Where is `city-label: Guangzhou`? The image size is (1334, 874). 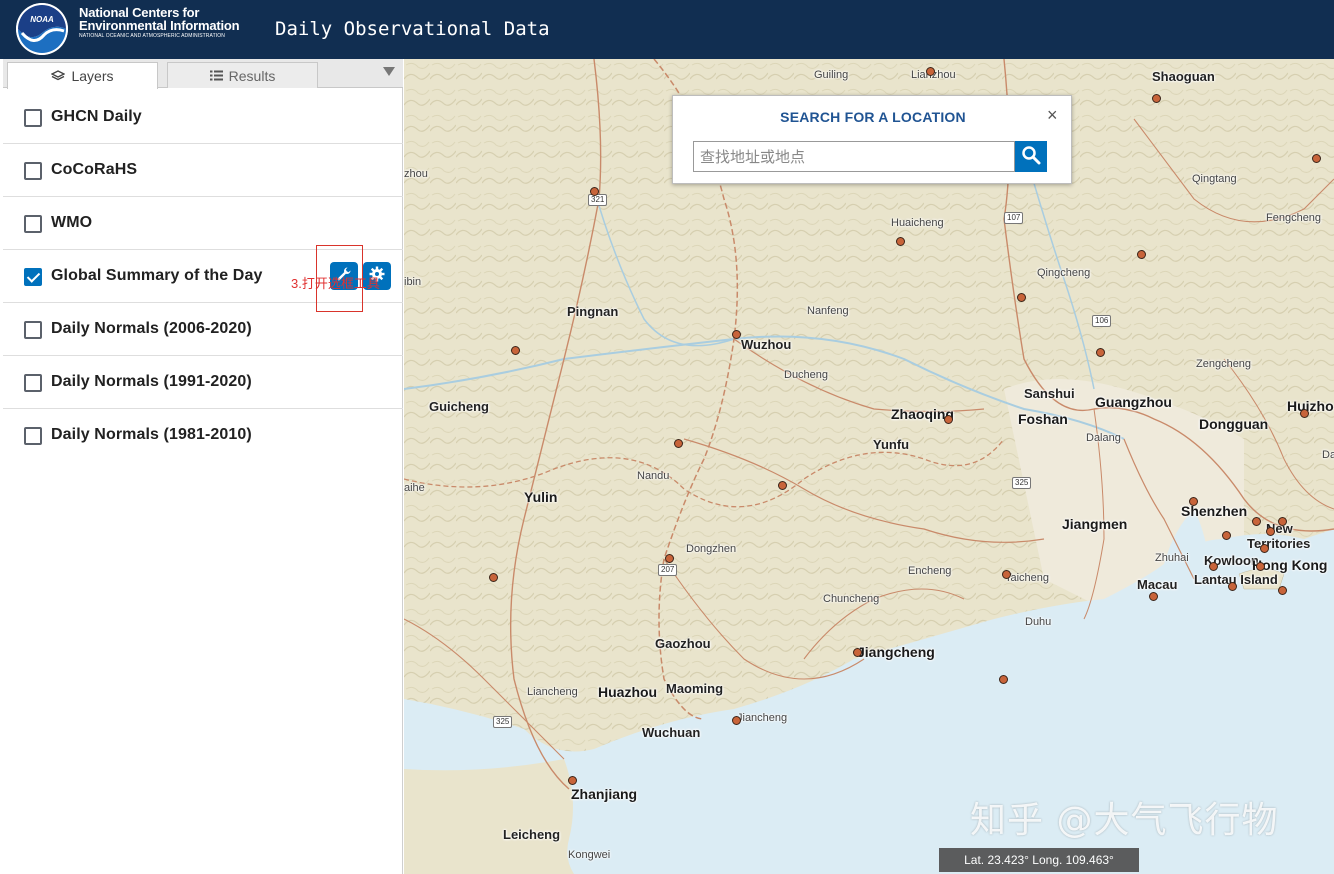 city-label: Guangzhou is located at coordinates (1133, 402).